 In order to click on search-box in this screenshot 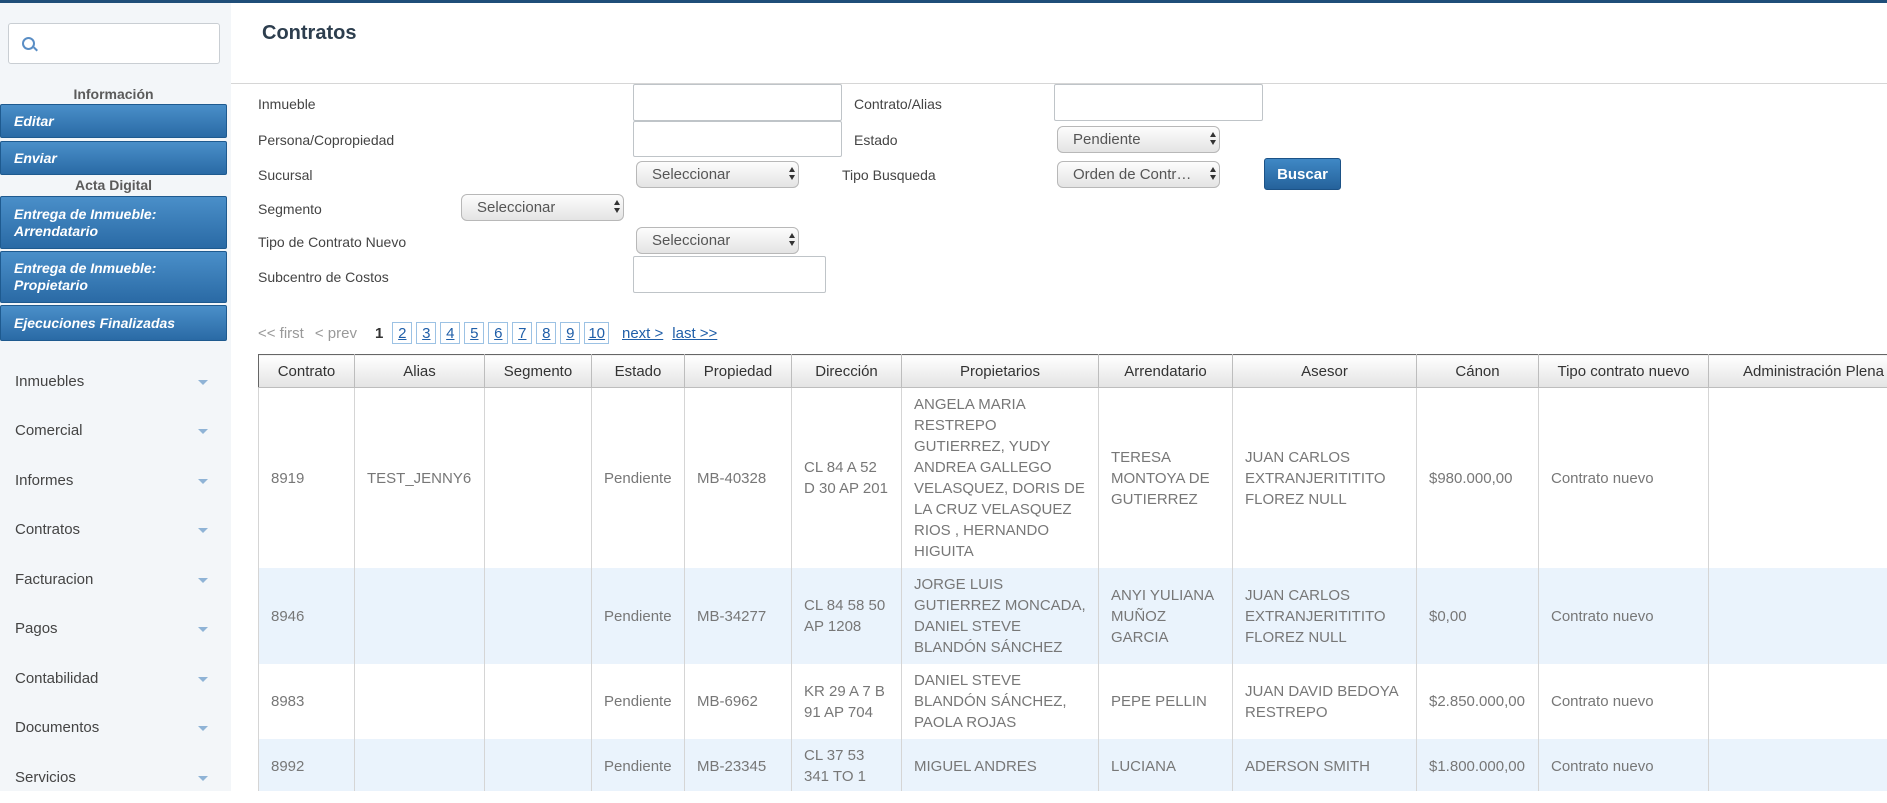, I will do `click(114, 43)`.